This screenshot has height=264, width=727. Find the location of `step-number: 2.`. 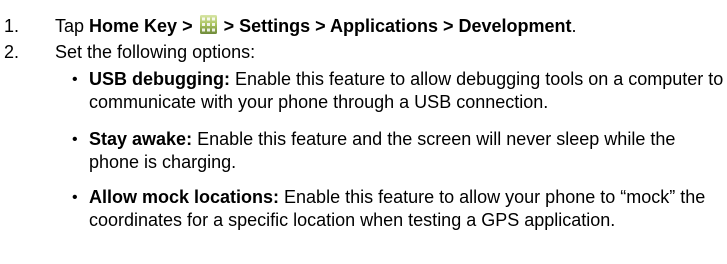

step-number: 2. is located at coordinates (12, 52).